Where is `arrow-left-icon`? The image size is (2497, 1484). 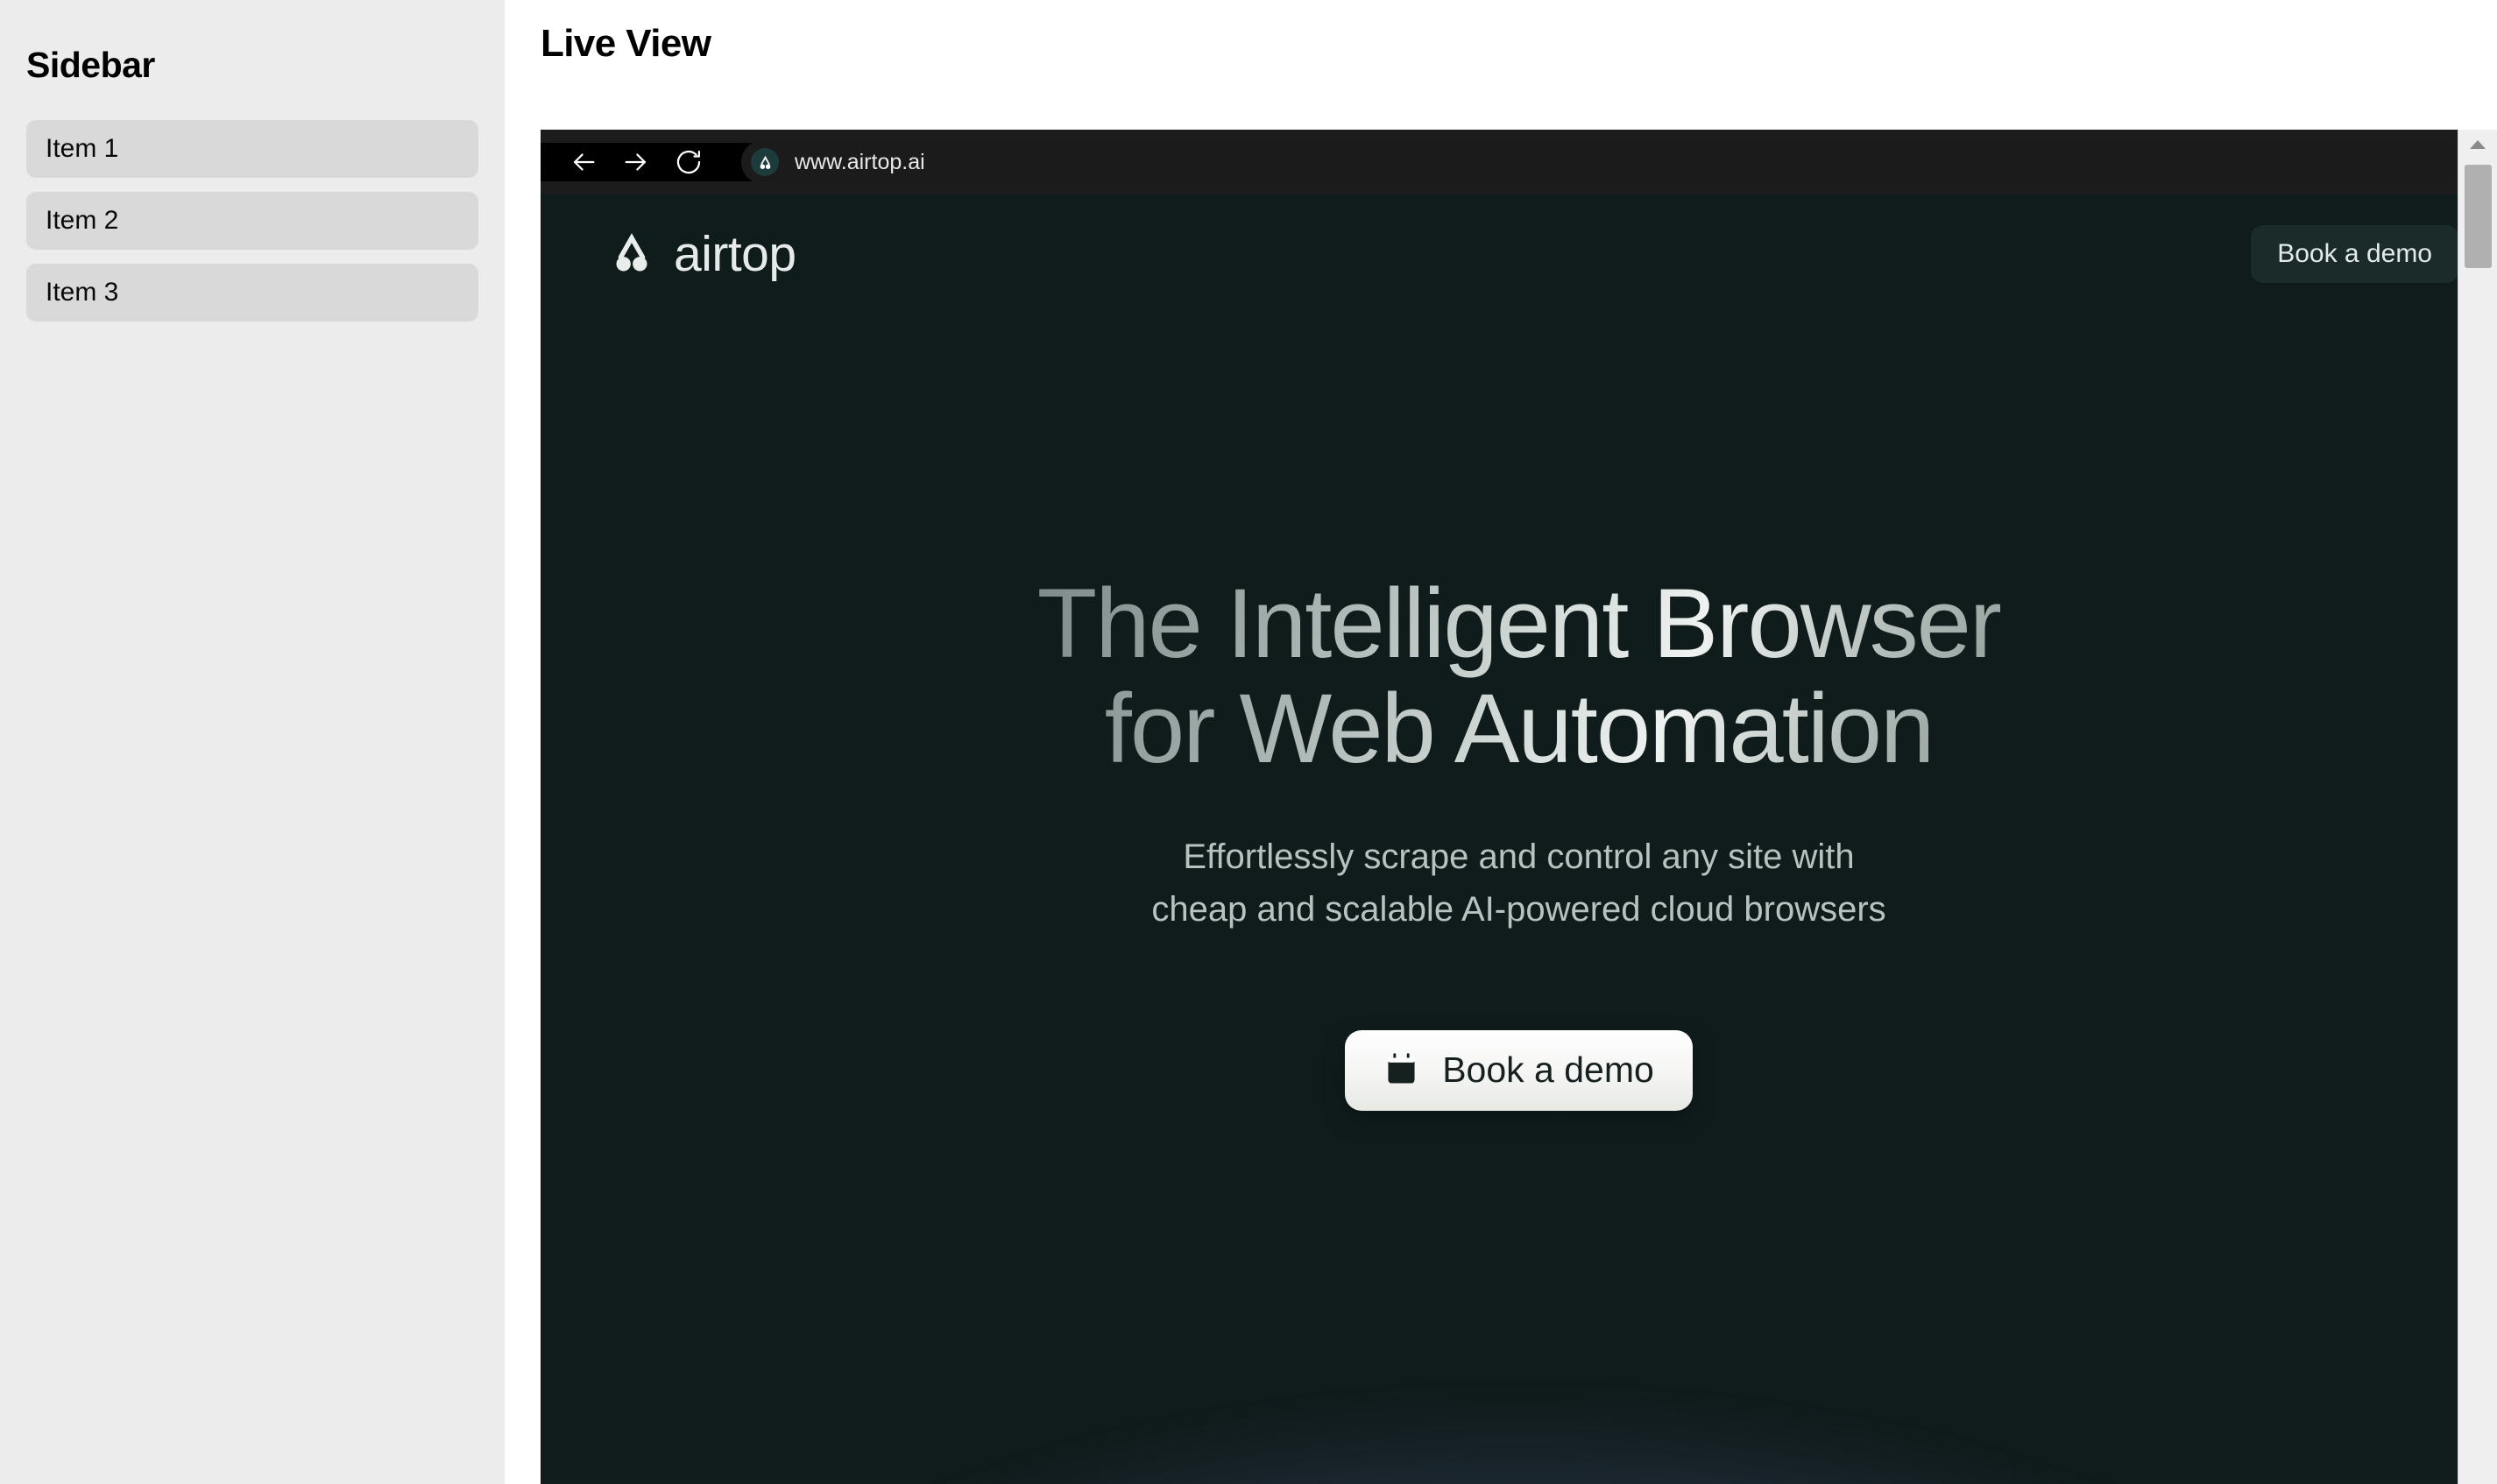
arrow-left-icon is located at coordinates (583, 162).